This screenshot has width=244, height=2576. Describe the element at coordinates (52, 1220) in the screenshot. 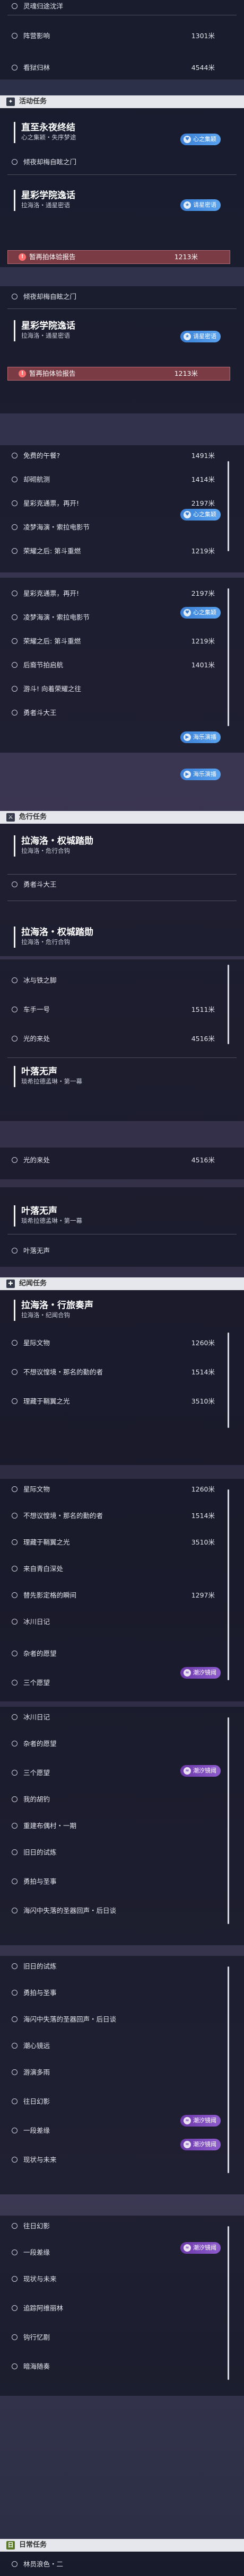

I see `quest-subtitle: 琰希拉德孟琳・第一幕` at that location.